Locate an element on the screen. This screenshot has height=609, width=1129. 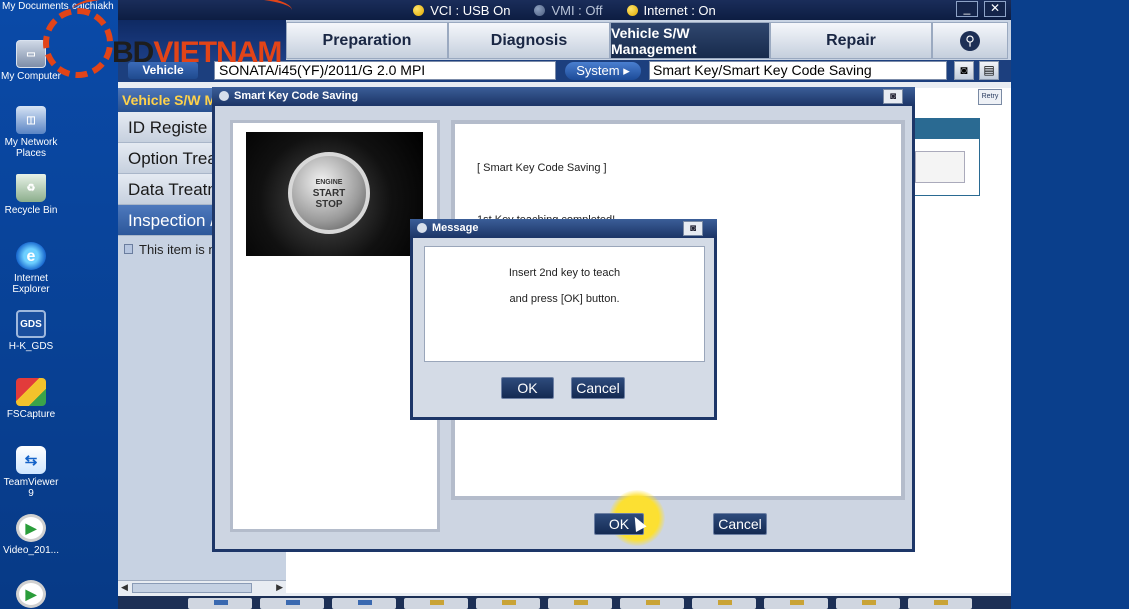
minimize-button: _ is located at coordinates (967, 9).